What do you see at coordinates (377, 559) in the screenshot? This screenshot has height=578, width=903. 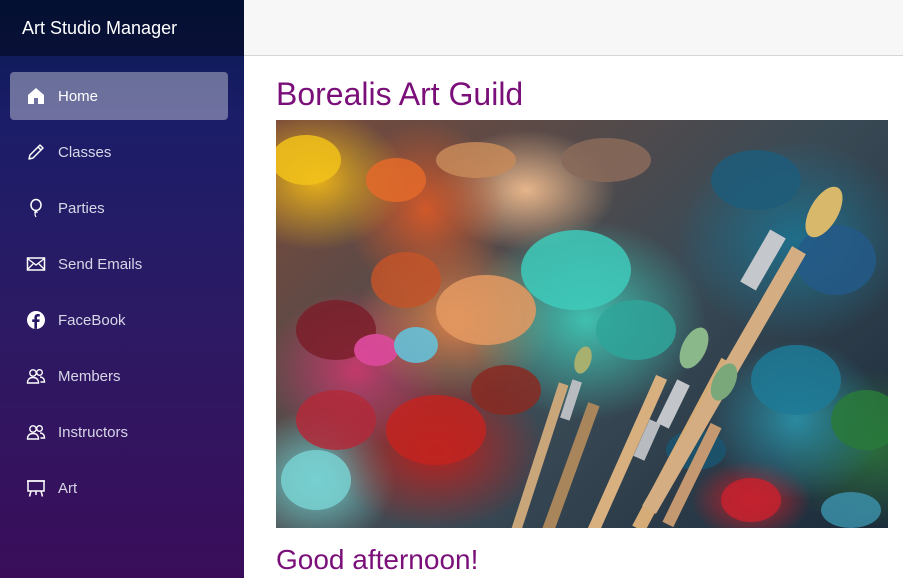 I see `greeting-text: Good afternoon!` at bounding box center [377, 559].